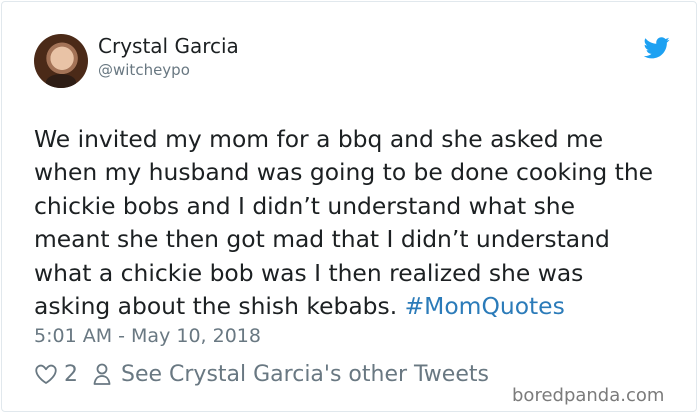 The width and height of the screenshot is (700, 415). I want to click on hashtag-link: #MomQuotes, so click(485, 306).